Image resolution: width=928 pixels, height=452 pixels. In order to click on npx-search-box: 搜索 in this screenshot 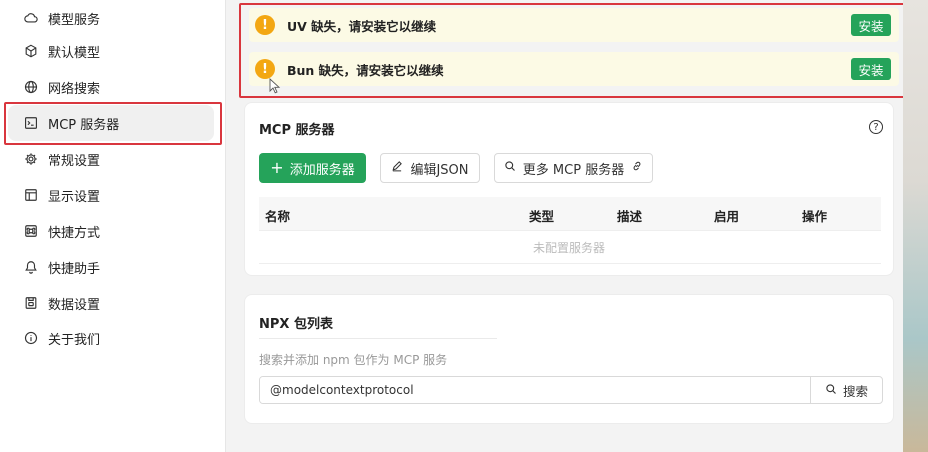, I will do `click(571, 390)`.